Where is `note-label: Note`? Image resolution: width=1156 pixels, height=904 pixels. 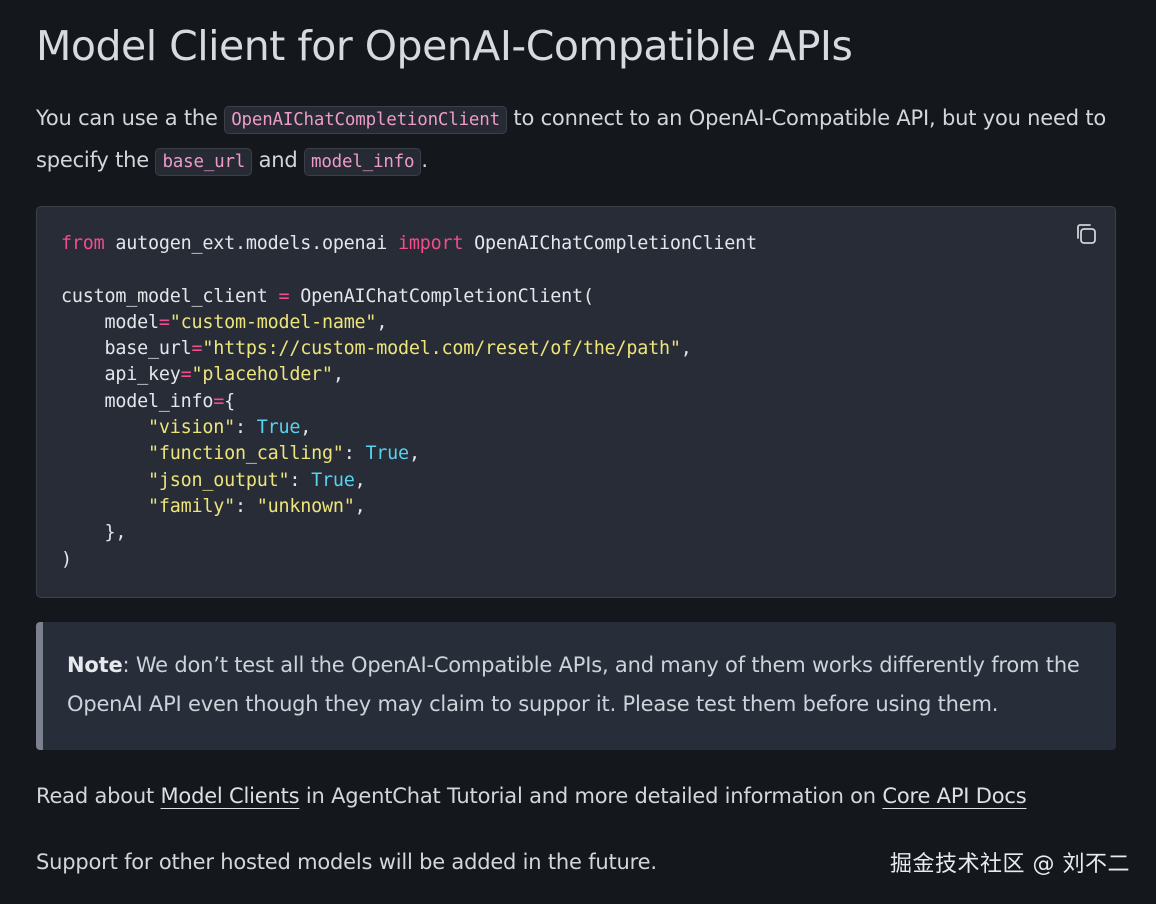 note-label: Note is located at coordinates (95, 665).